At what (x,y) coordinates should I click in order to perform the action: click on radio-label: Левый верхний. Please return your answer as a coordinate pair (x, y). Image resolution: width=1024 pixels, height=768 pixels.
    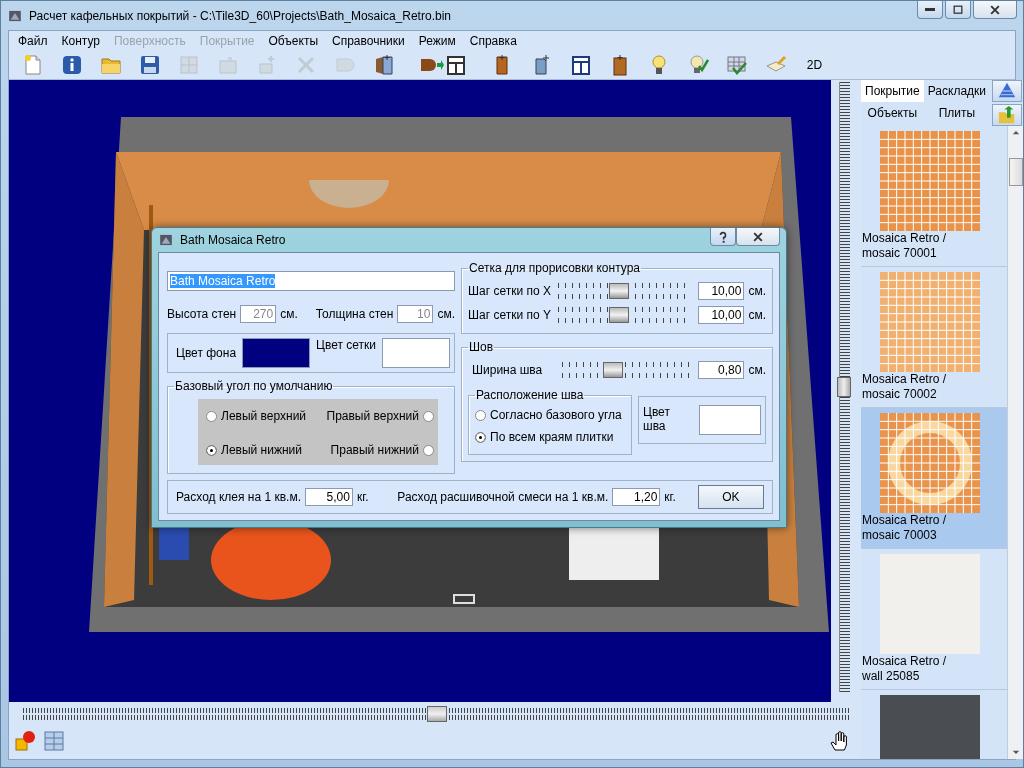
    Looking at the image, I should click on (264, 416).